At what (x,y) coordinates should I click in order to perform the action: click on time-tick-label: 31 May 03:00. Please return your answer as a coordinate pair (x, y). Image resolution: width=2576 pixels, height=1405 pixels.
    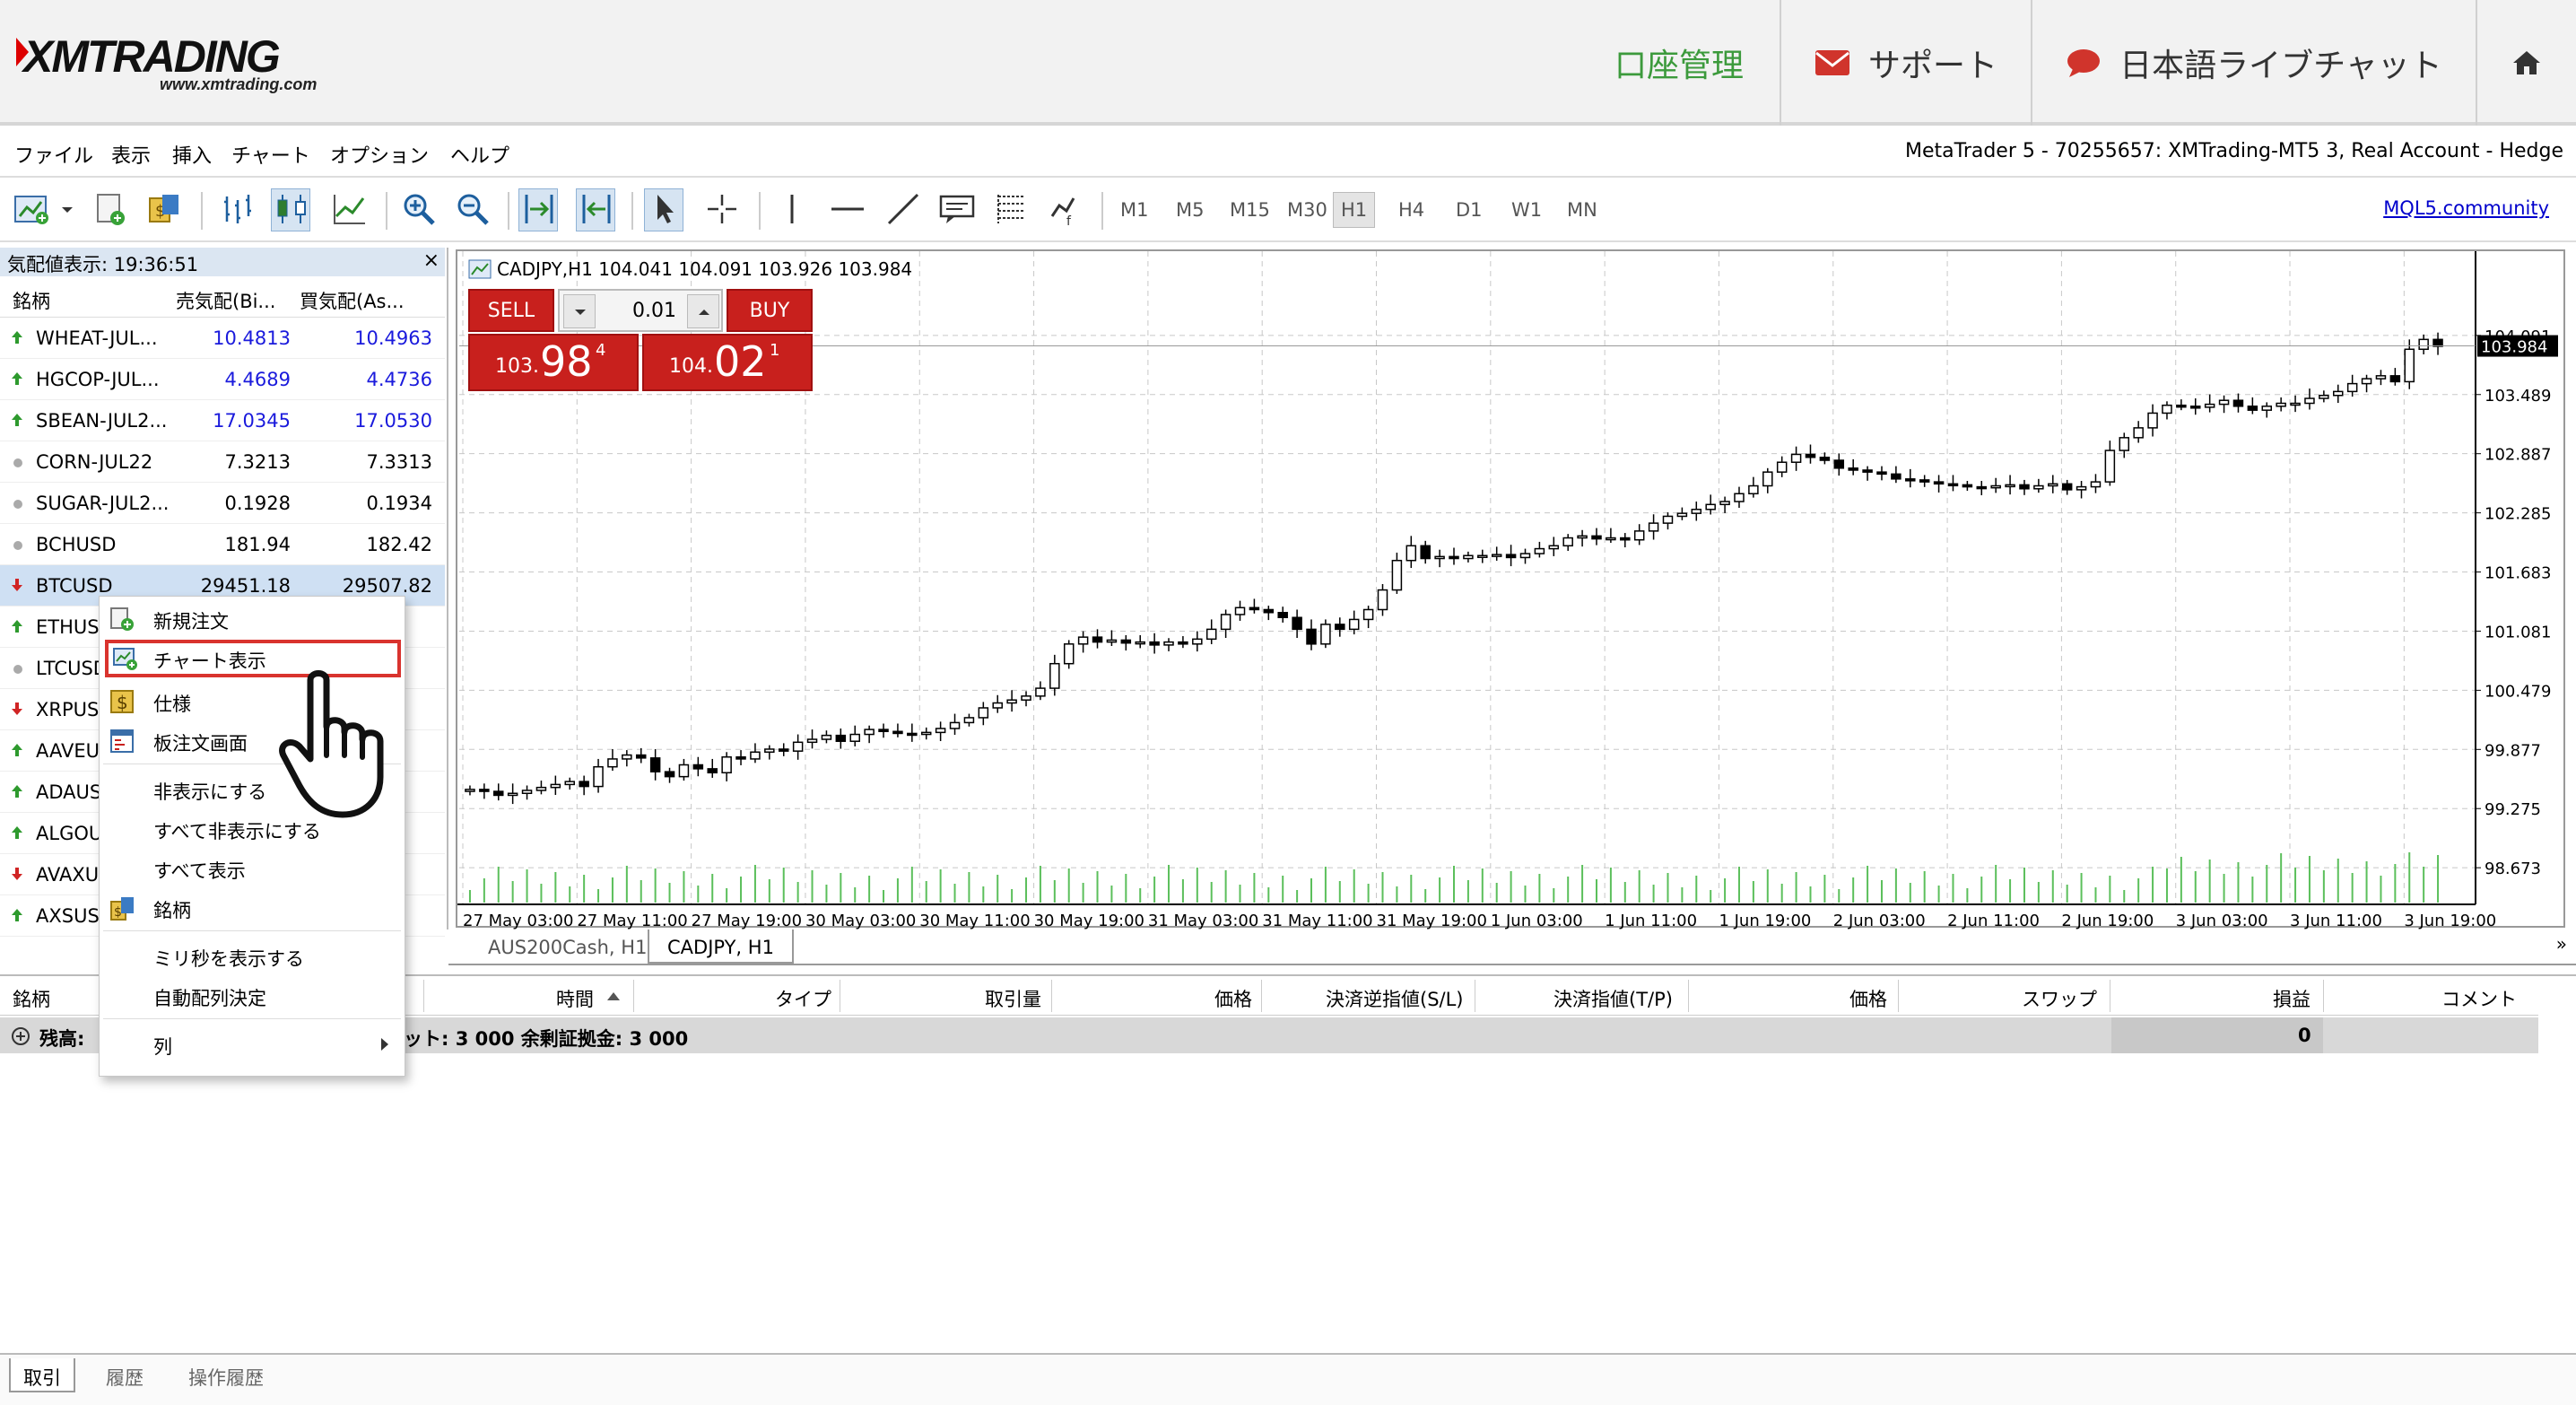
    Looking at the image, I should click on (1203, 920).